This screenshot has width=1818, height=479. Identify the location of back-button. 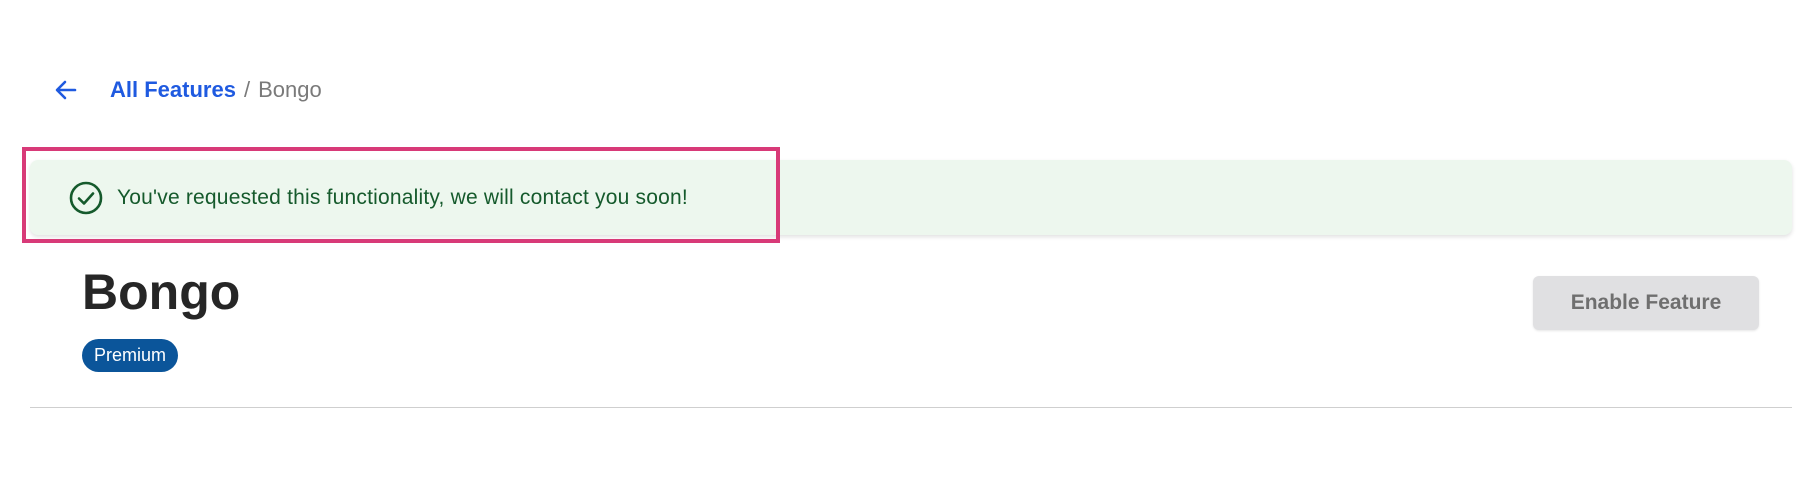
(66, 90).